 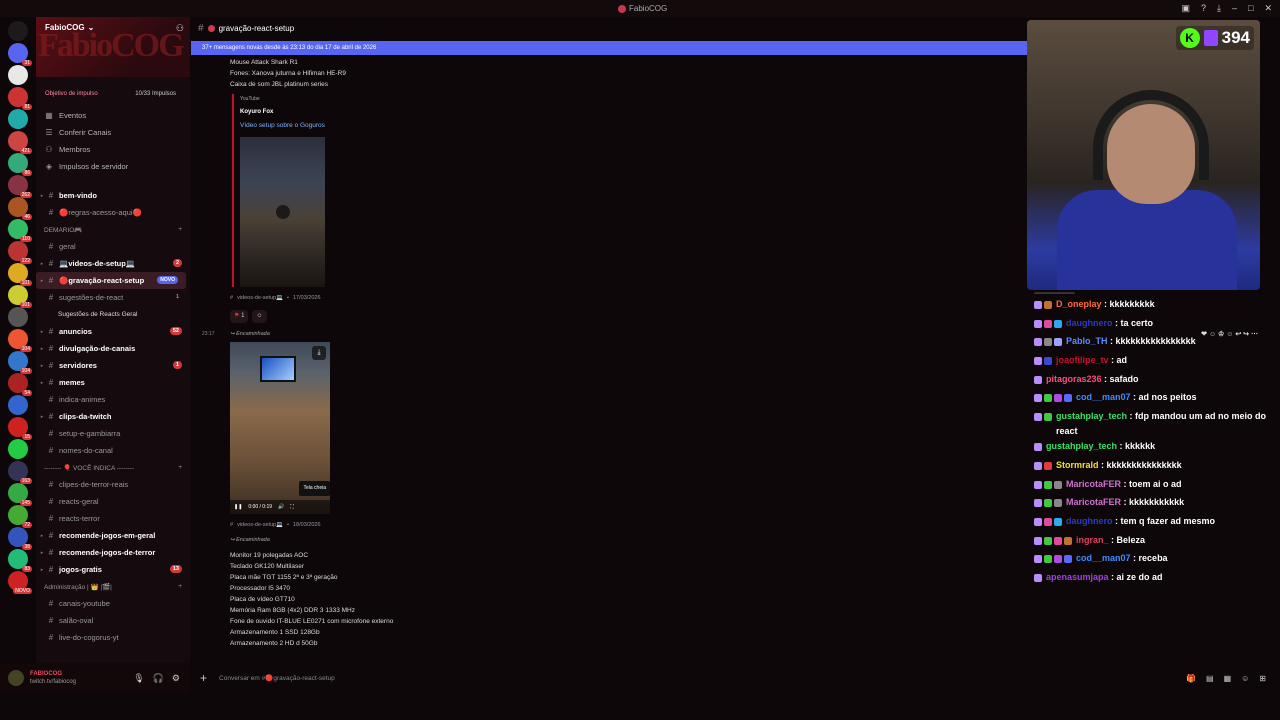 I want to click on forward-source: # videos-de-setup💻 • 18/03/2026, so click(x=440, y=525).